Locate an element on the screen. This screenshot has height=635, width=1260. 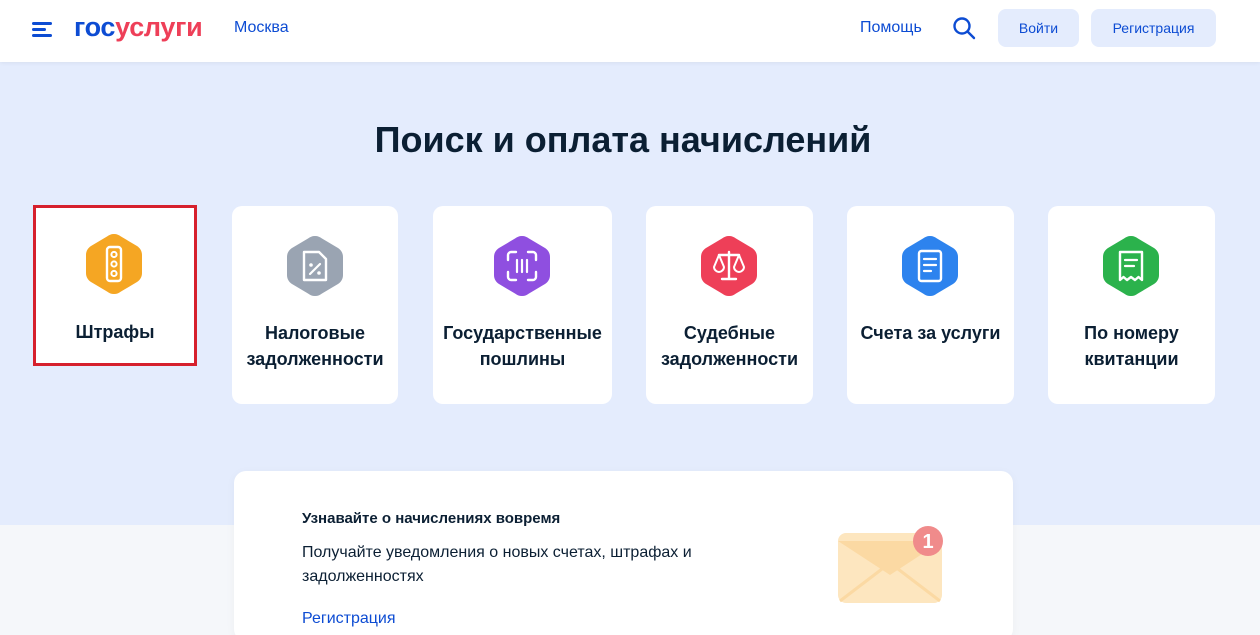
gosuslugi-logo: госуслуги is located at coordinates (138, 27).